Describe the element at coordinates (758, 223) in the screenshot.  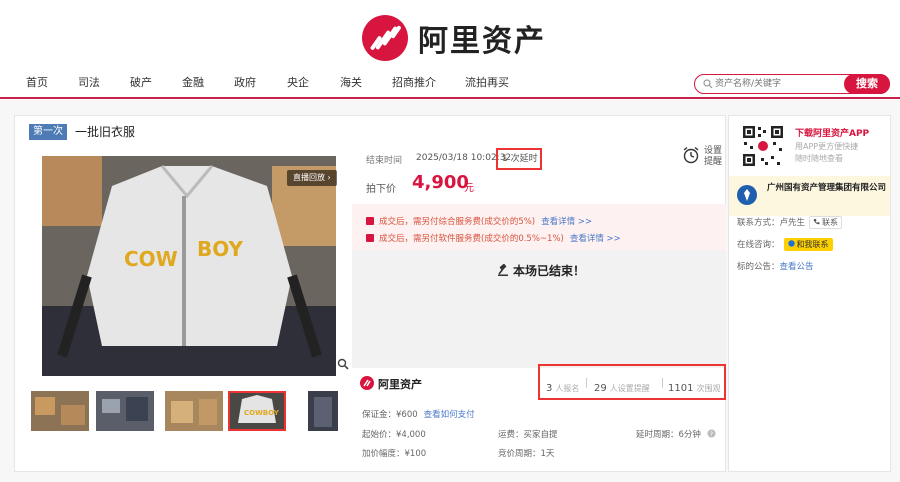
I see `contact-label: 联系方式：` at that location.